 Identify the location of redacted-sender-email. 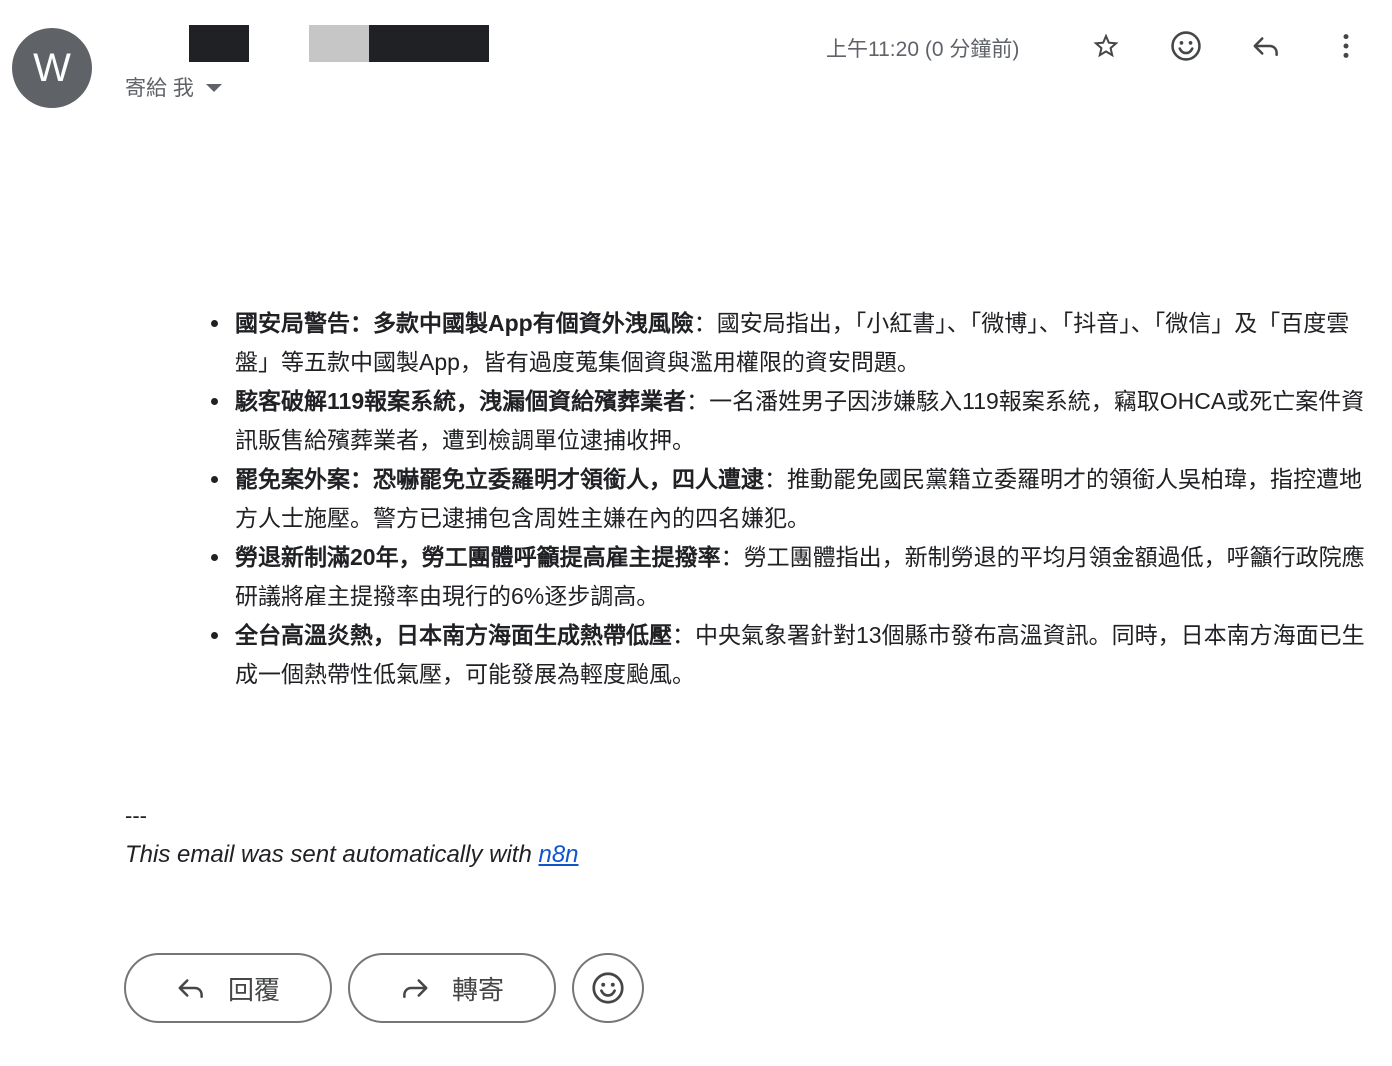
(429, 43).